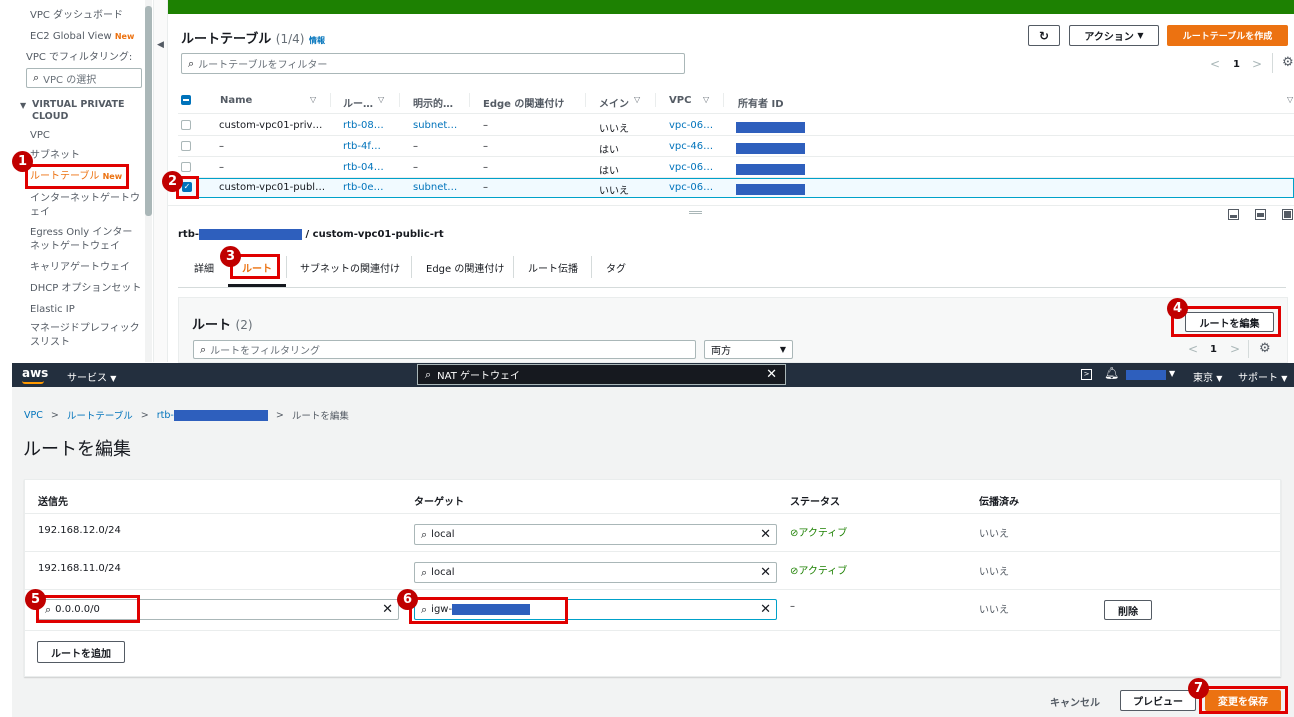 This screenshot has width=1294, height=717. I want to click on tab-details: 詳細, so click(204, 267).